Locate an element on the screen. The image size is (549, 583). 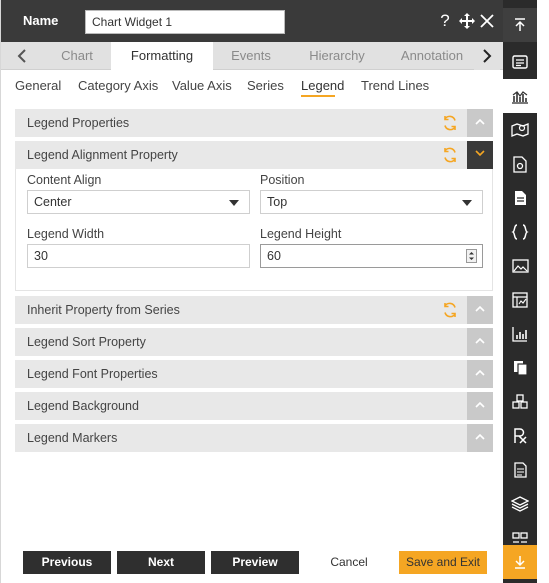
right-toolbar is located at coordinates (520, 291).